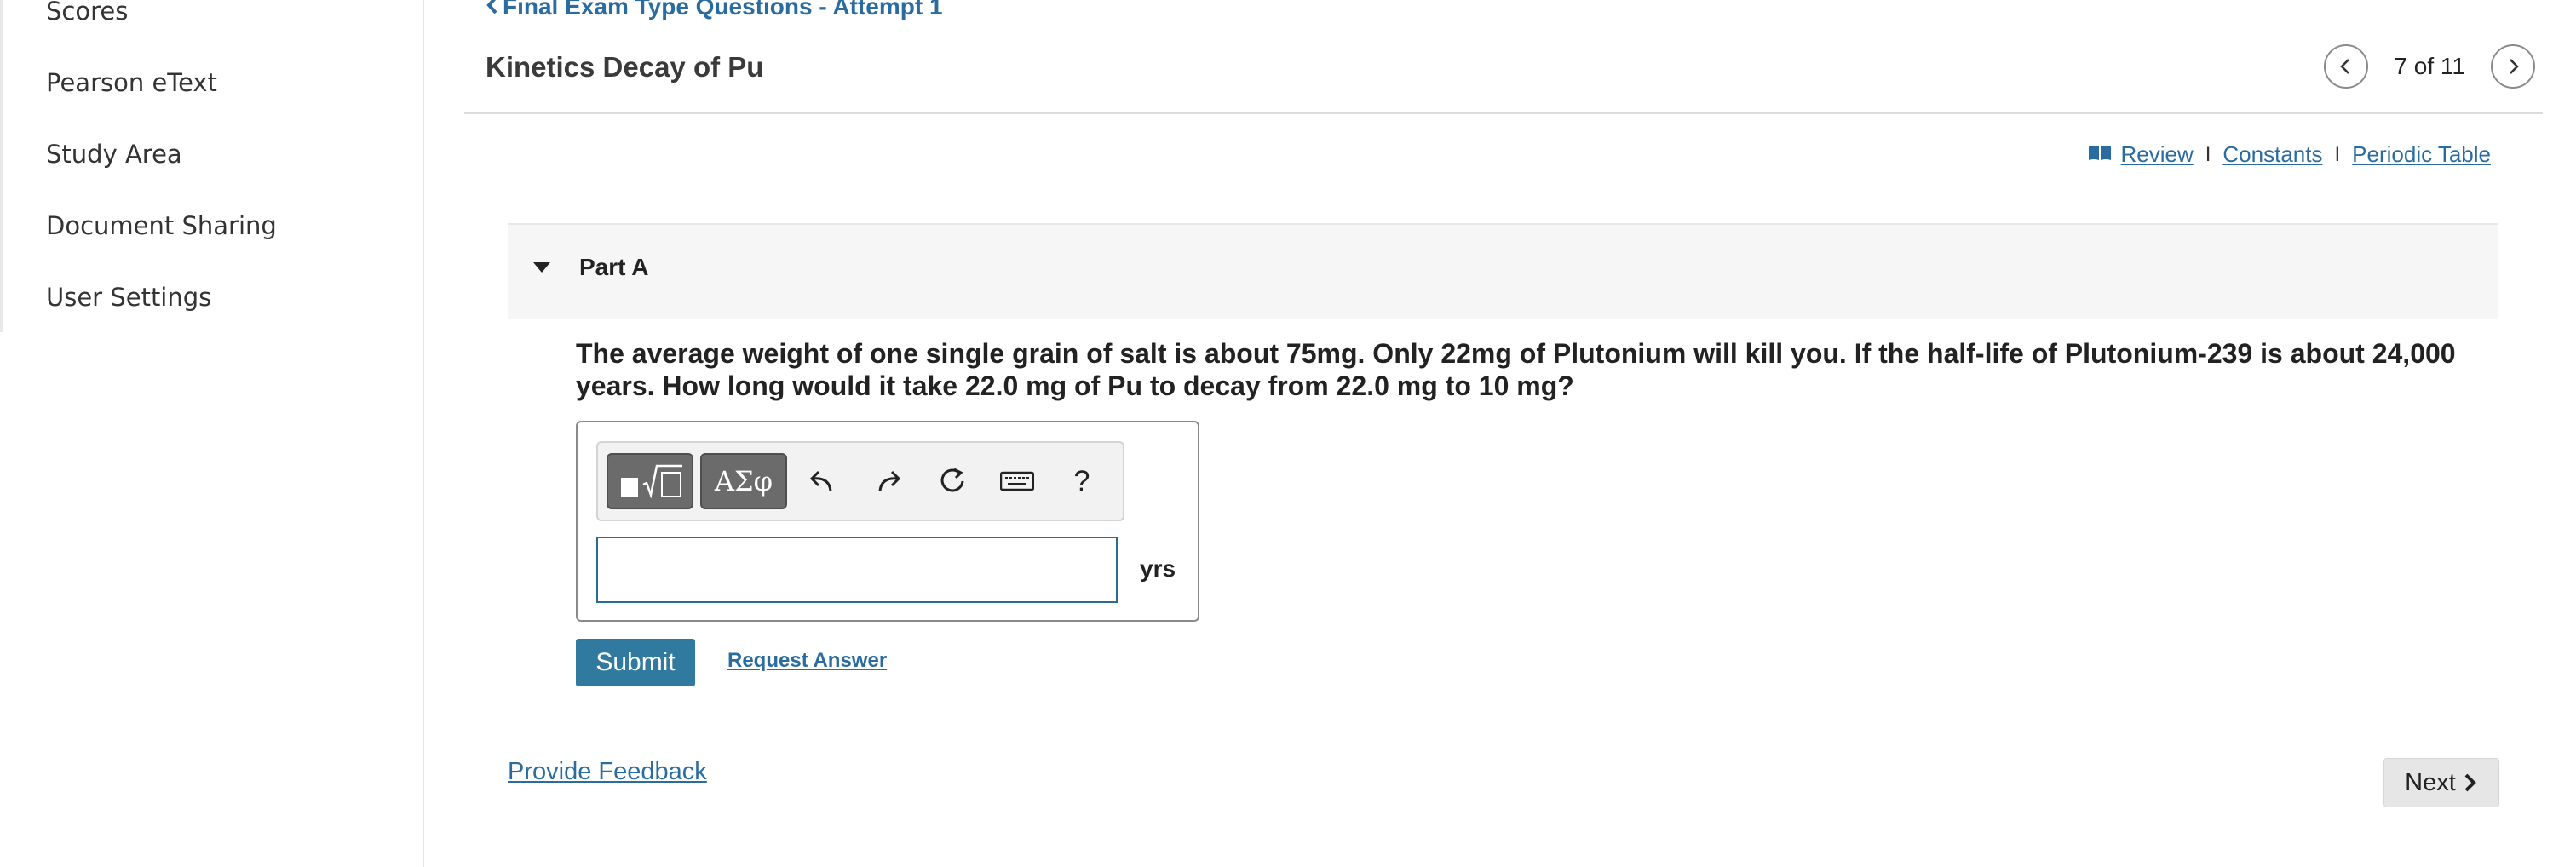 The image size is (2576, 867). I want to click on redo-icon, so click(890, 480).